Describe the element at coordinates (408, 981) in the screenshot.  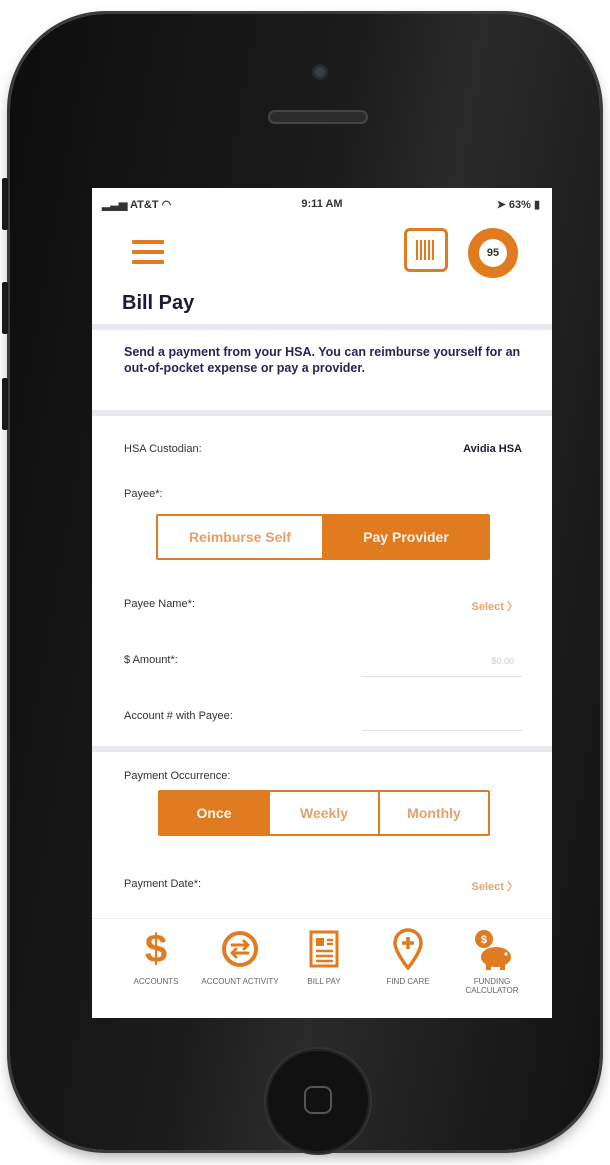
I see `tab-label: Find Care` at that location.